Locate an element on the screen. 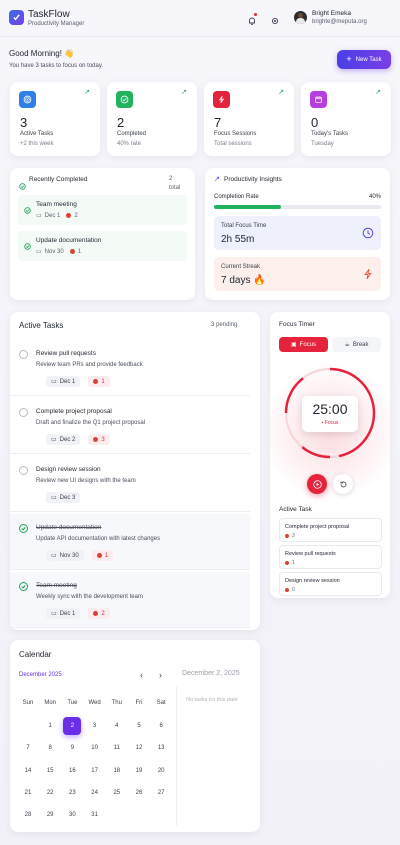 The height and width of the screenshot is (845, 400). reset-button is located at coordinates (343, 484).